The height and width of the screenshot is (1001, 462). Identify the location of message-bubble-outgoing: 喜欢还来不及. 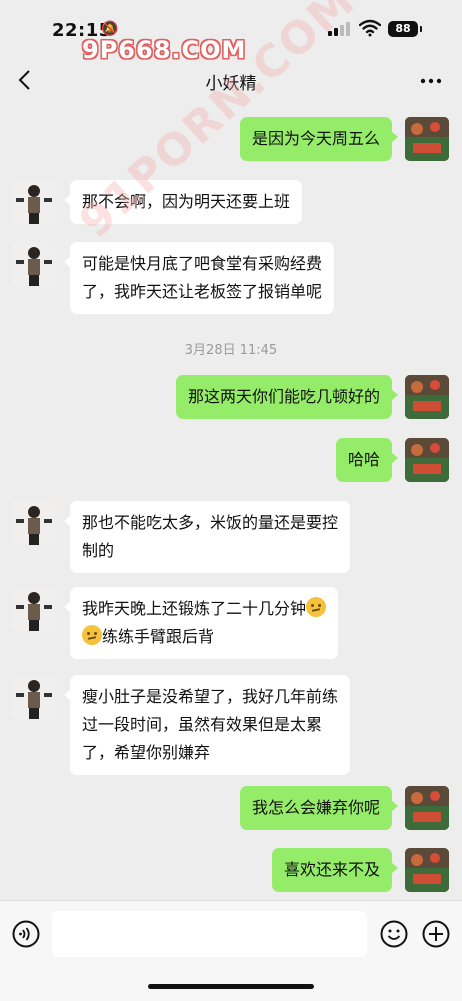
(335, 870).